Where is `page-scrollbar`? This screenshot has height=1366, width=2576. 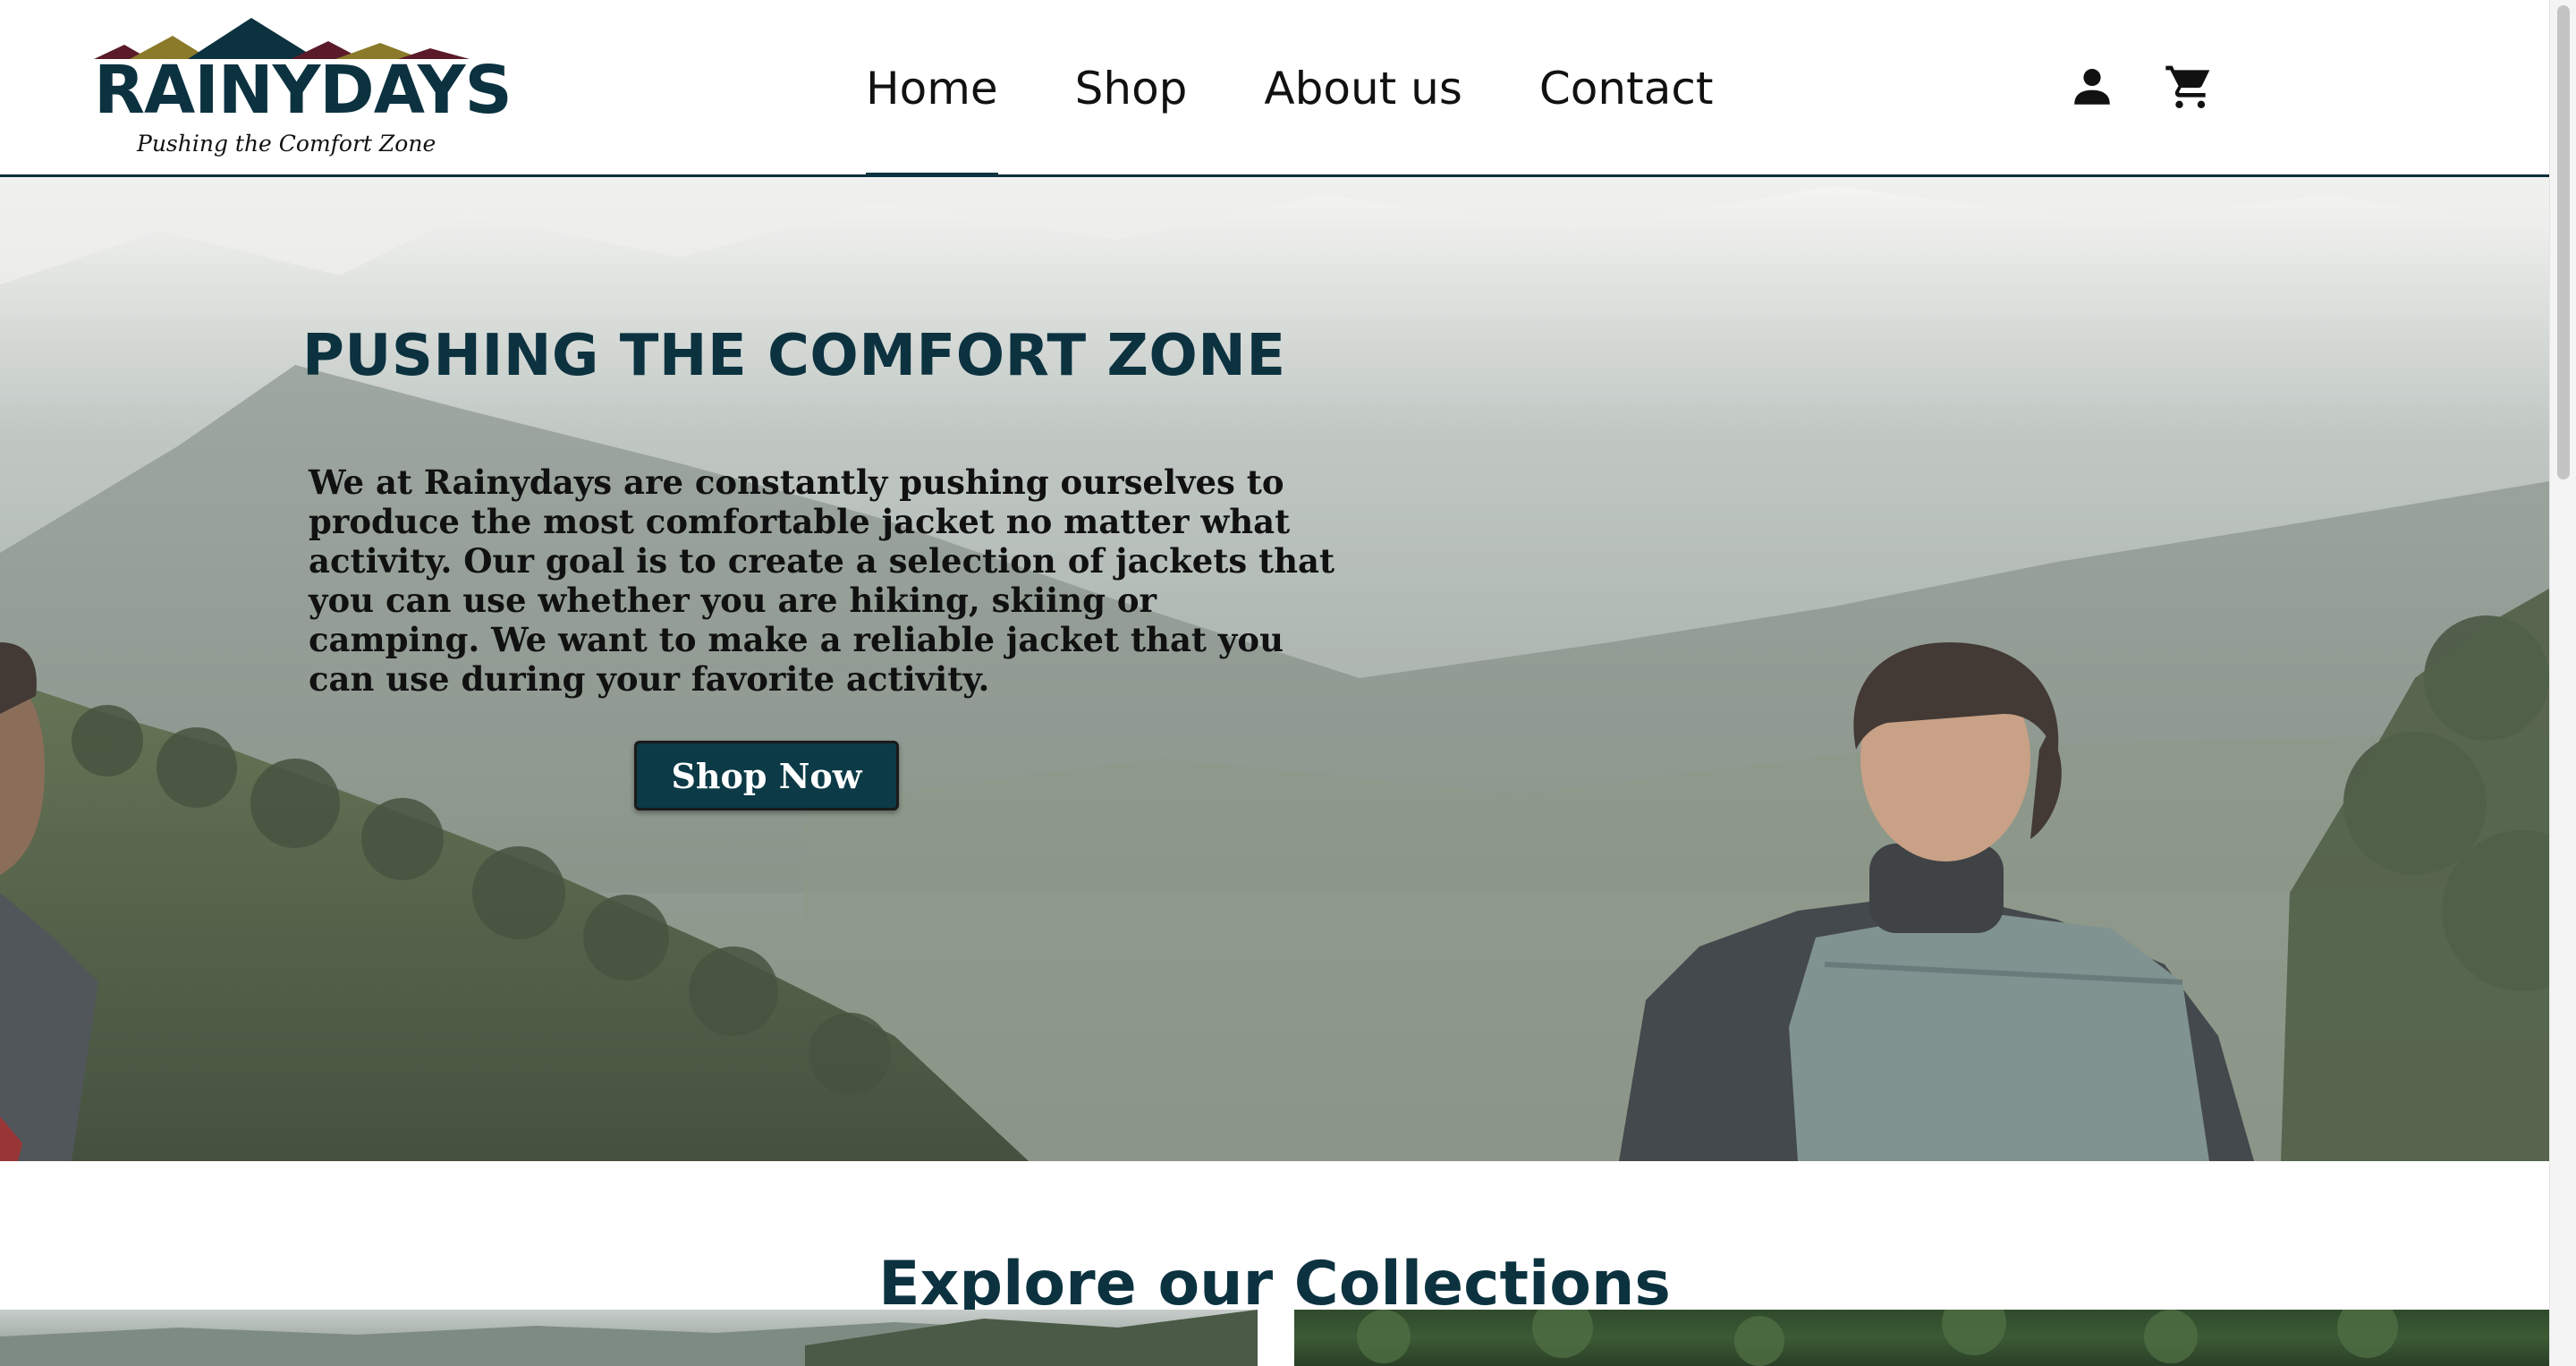
page-scrollbar is located at coordinates (2562, 683).